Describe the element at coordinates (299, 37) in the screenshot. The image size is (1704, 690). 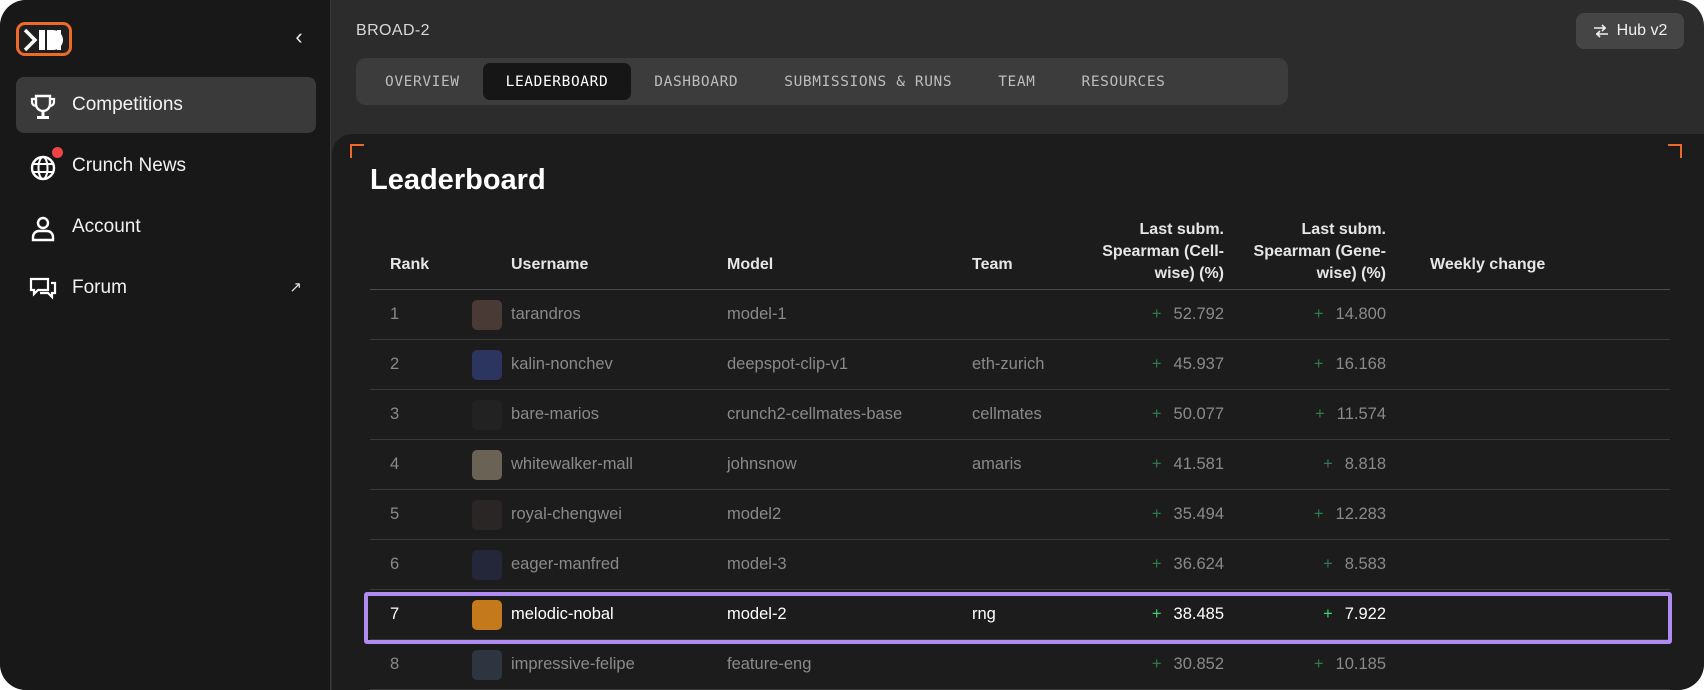
I see `collapse-sidebar-icon: ‹` at that location.